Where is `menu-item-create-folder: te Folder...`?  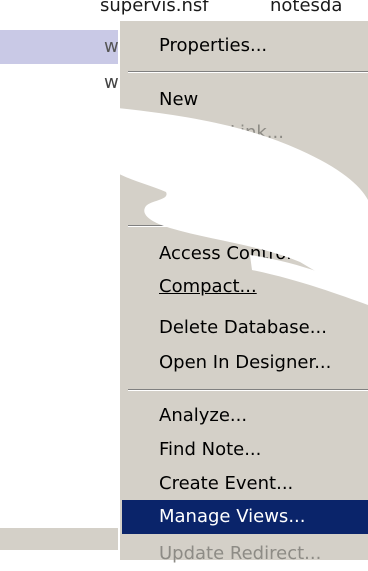 menu-item-create-folder: te Folder... is located at coordinates (245, 166).